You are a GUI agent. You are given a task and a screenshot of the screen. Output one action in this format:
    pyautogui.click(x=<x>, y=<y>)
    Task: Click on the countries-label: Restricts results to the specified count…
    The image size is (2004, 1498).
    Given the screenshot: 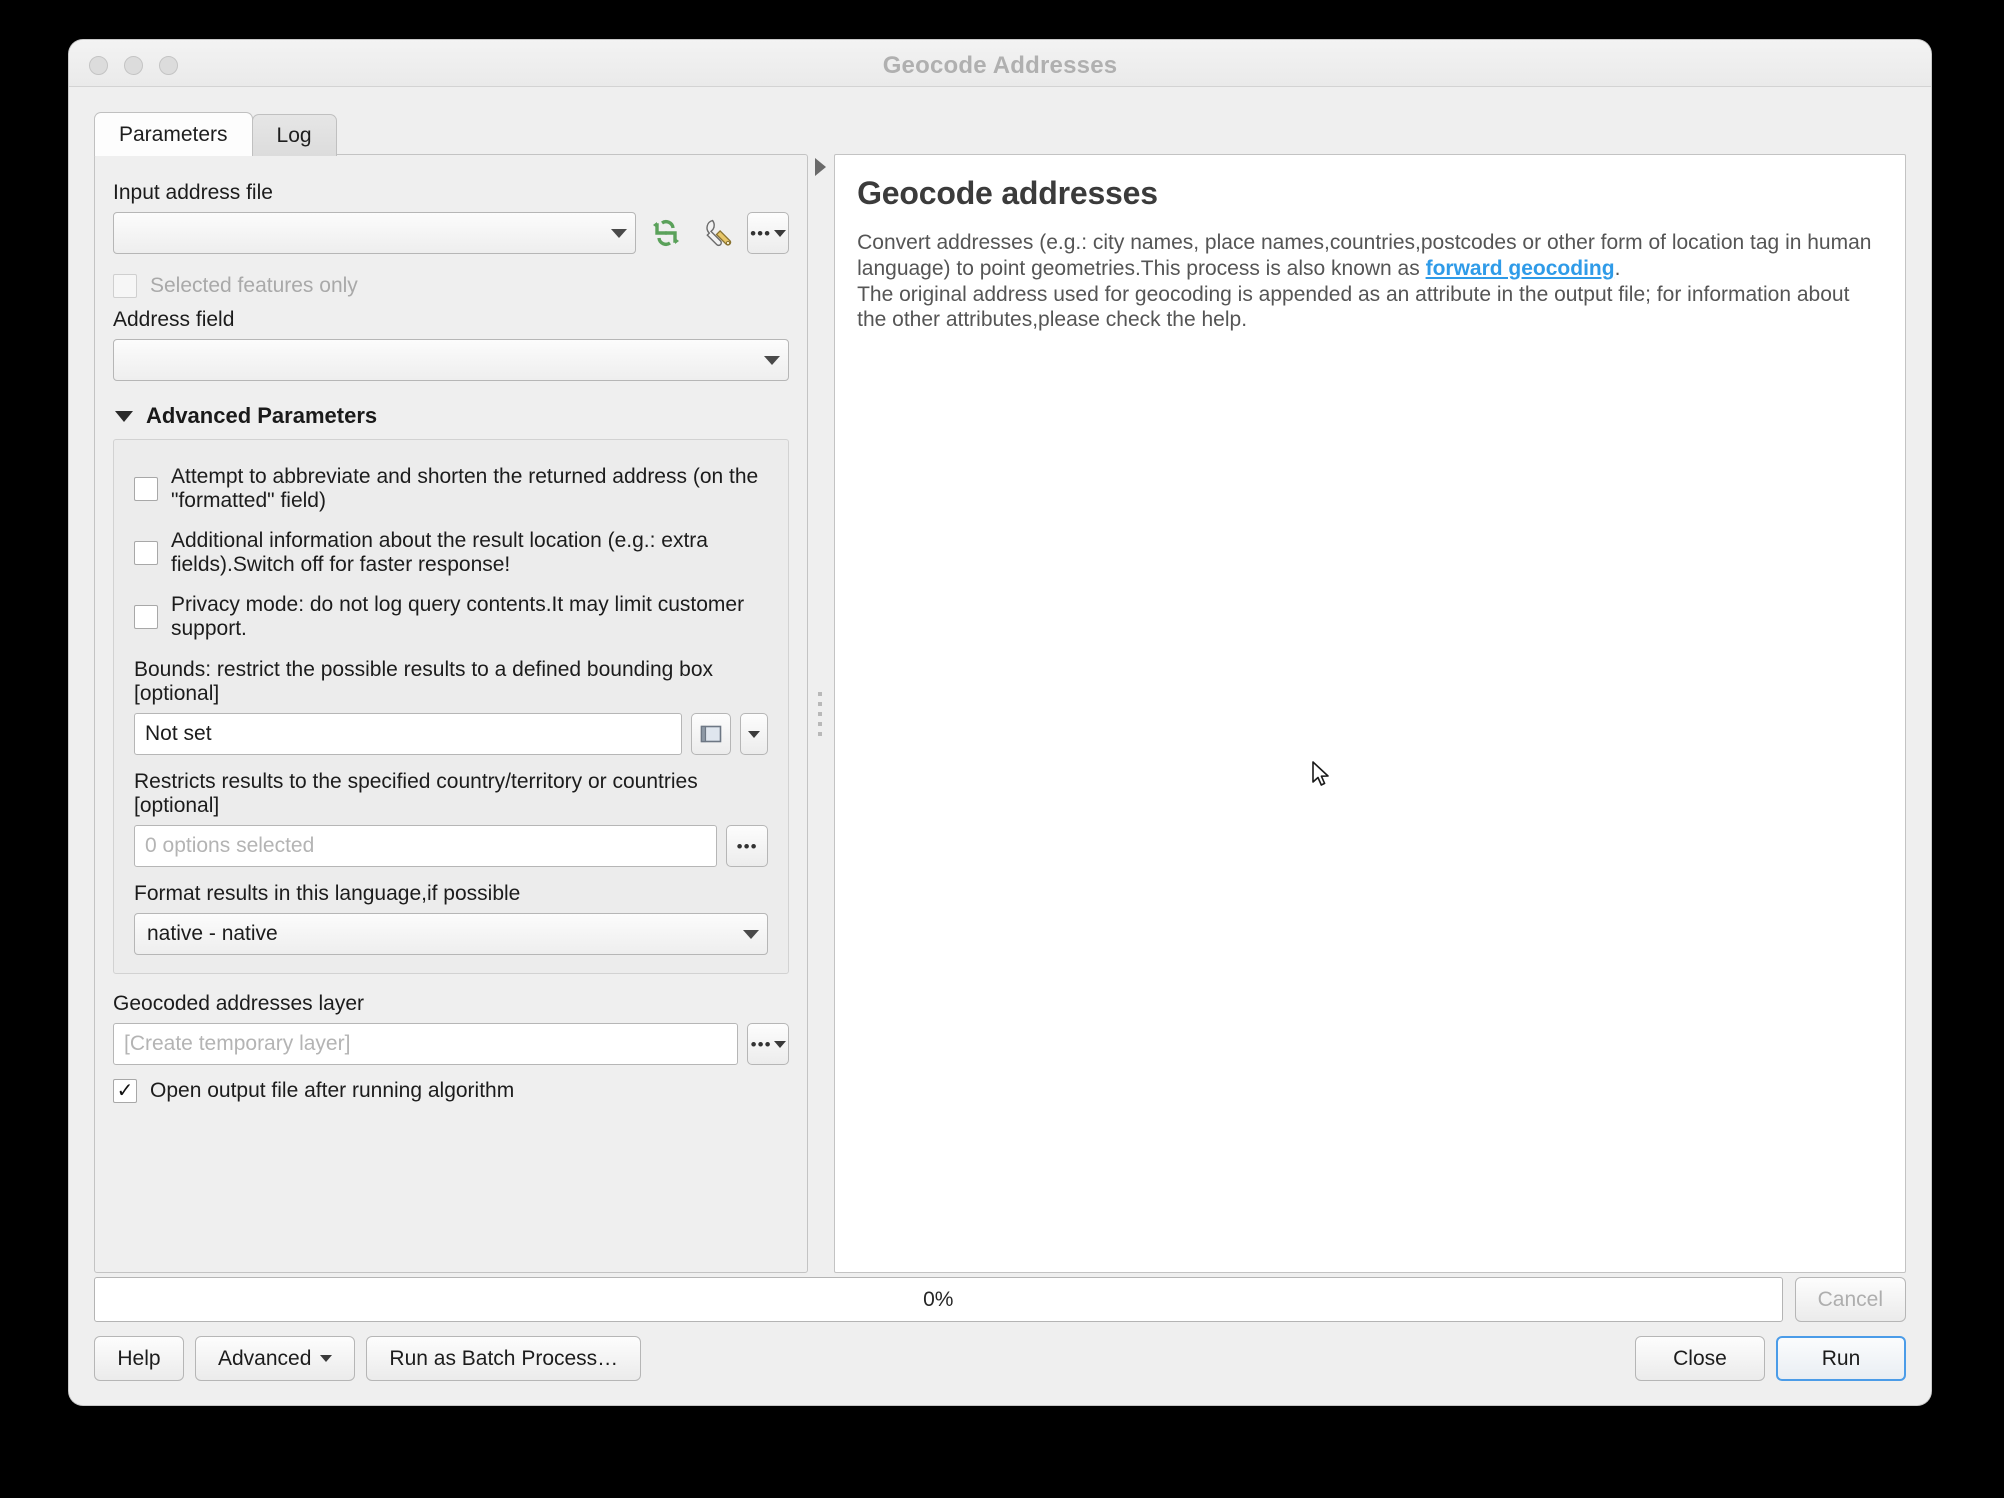 What is the action you would take?
    pyautogui.click(x=416, y=793)
    